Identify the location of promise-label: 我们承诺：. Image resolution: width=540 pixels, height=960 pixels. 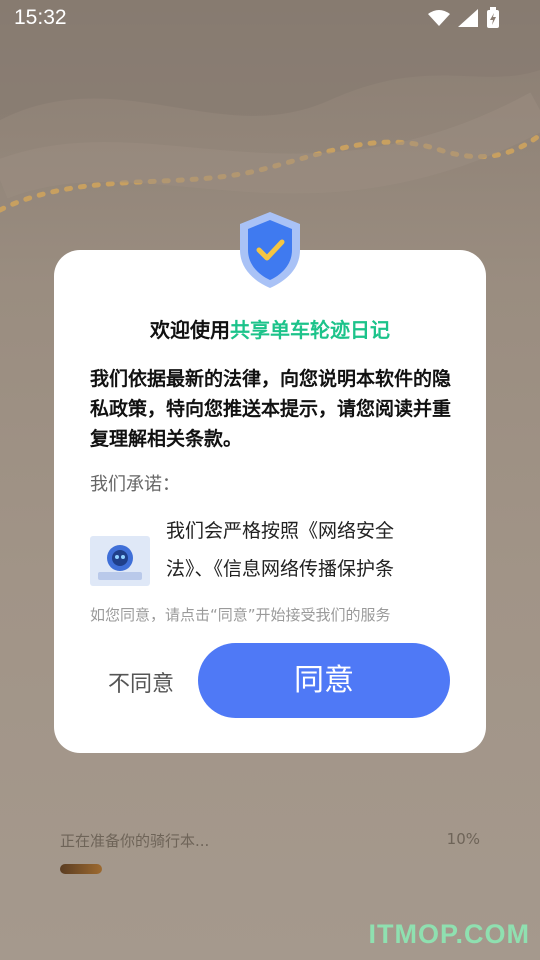
(135, 484).